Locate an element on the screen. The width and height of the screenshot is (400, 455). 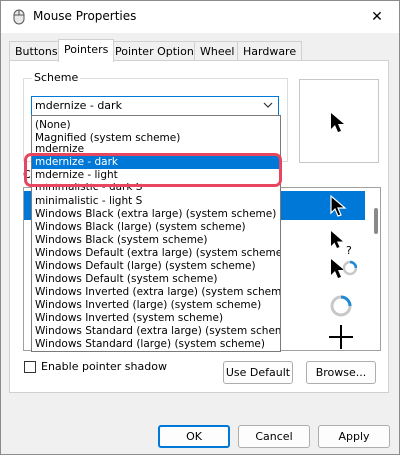
mouse-icon is located at coordinates (19, 17).